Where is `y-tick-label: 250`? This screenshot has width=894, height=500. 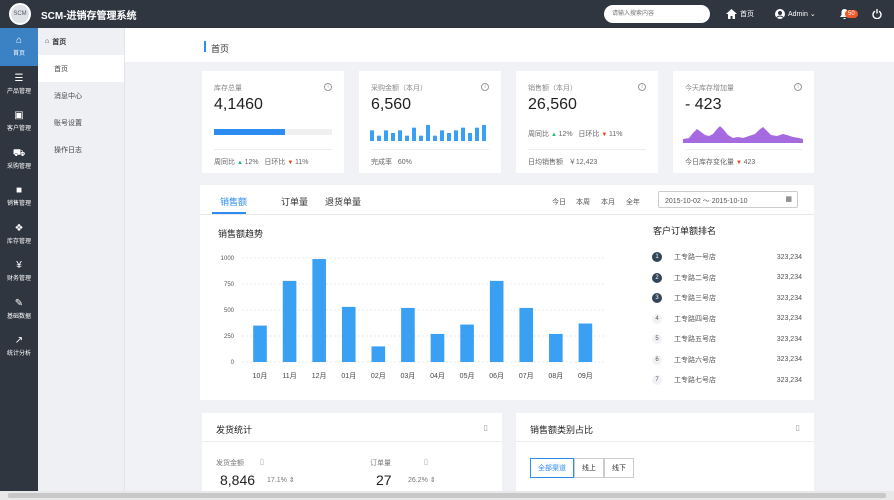
y-tick-label: 250 is located at coordinates (229, 337).